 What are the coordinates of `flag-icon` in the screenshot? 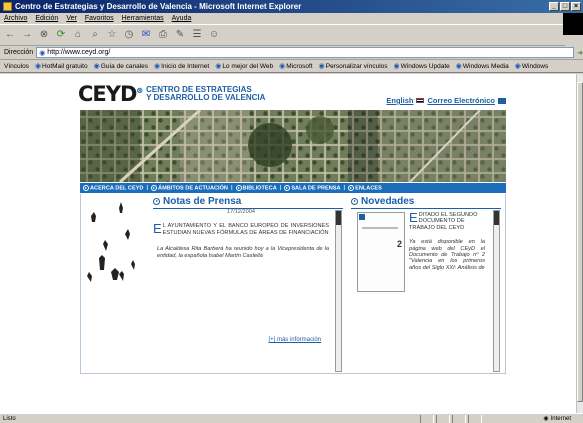 It's located at (420, 100).